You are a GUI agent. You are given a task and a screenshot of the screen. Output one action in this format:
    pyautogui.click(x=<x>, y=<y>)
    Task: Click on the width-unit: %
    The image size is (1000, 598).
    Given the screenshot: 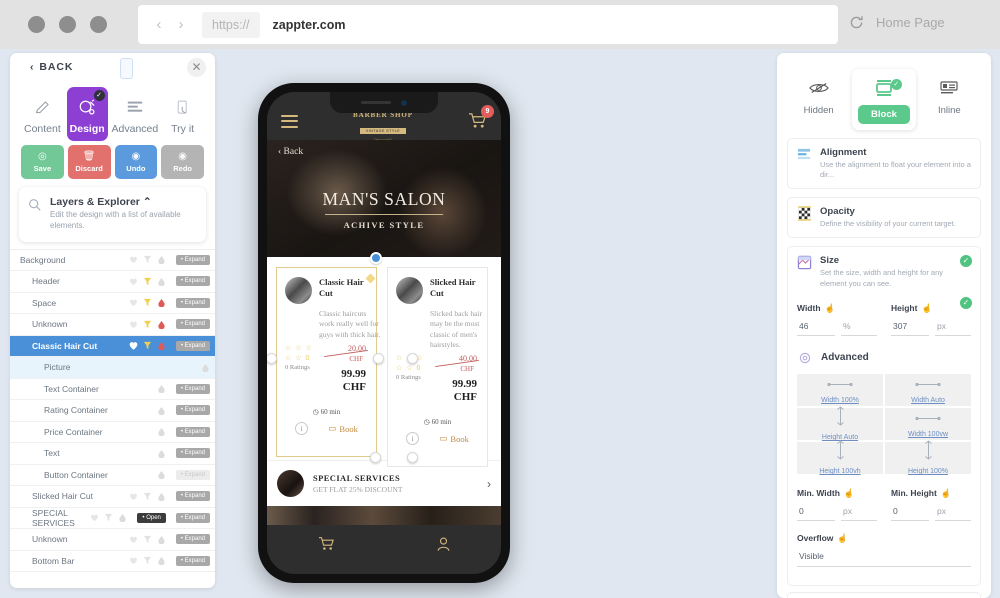 What is the action you would take?
    pyautogui.click(x=859, y=328)
    